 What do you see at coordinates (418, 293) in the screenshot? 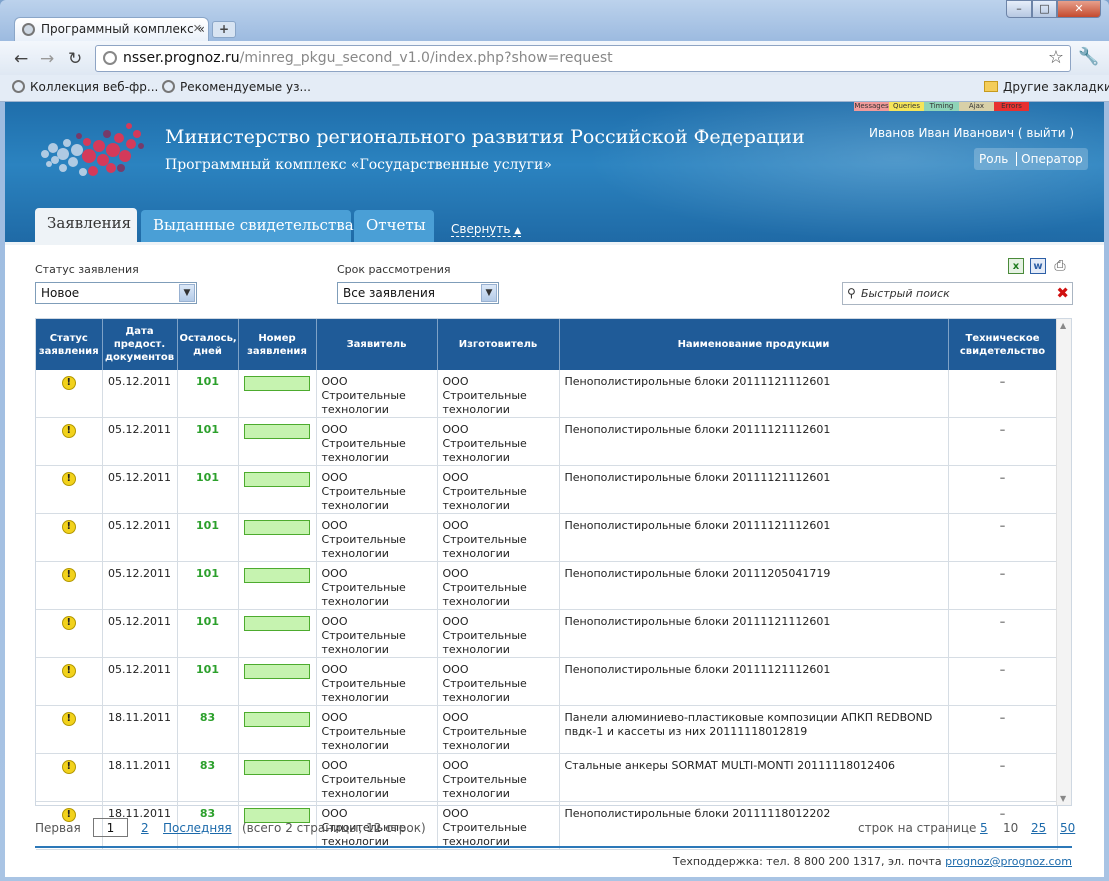
I see `term-select: Все заявления ▼` at bounding box center [418, 293].